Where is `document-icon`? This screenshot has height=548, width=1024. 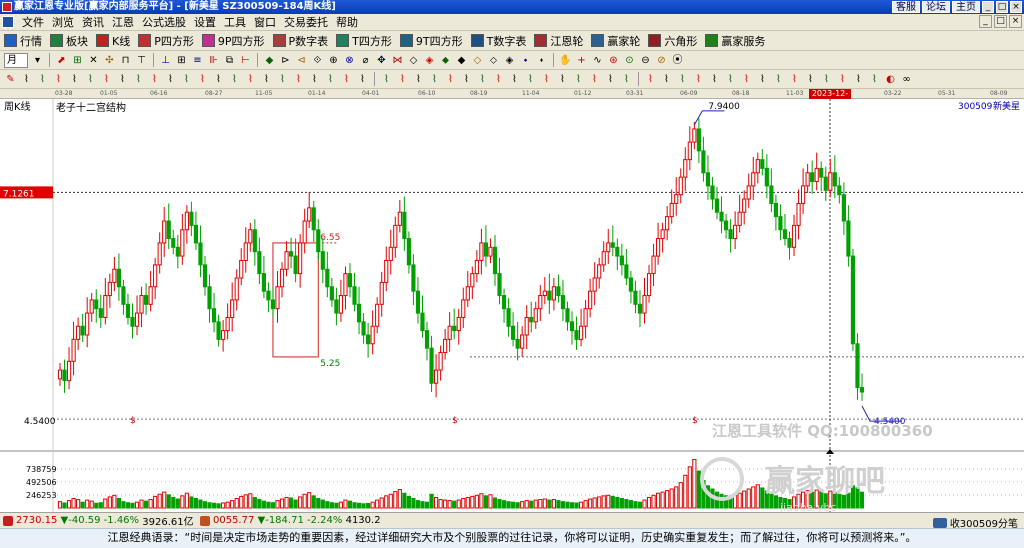 document-icon is located at coordinates (8, 22).